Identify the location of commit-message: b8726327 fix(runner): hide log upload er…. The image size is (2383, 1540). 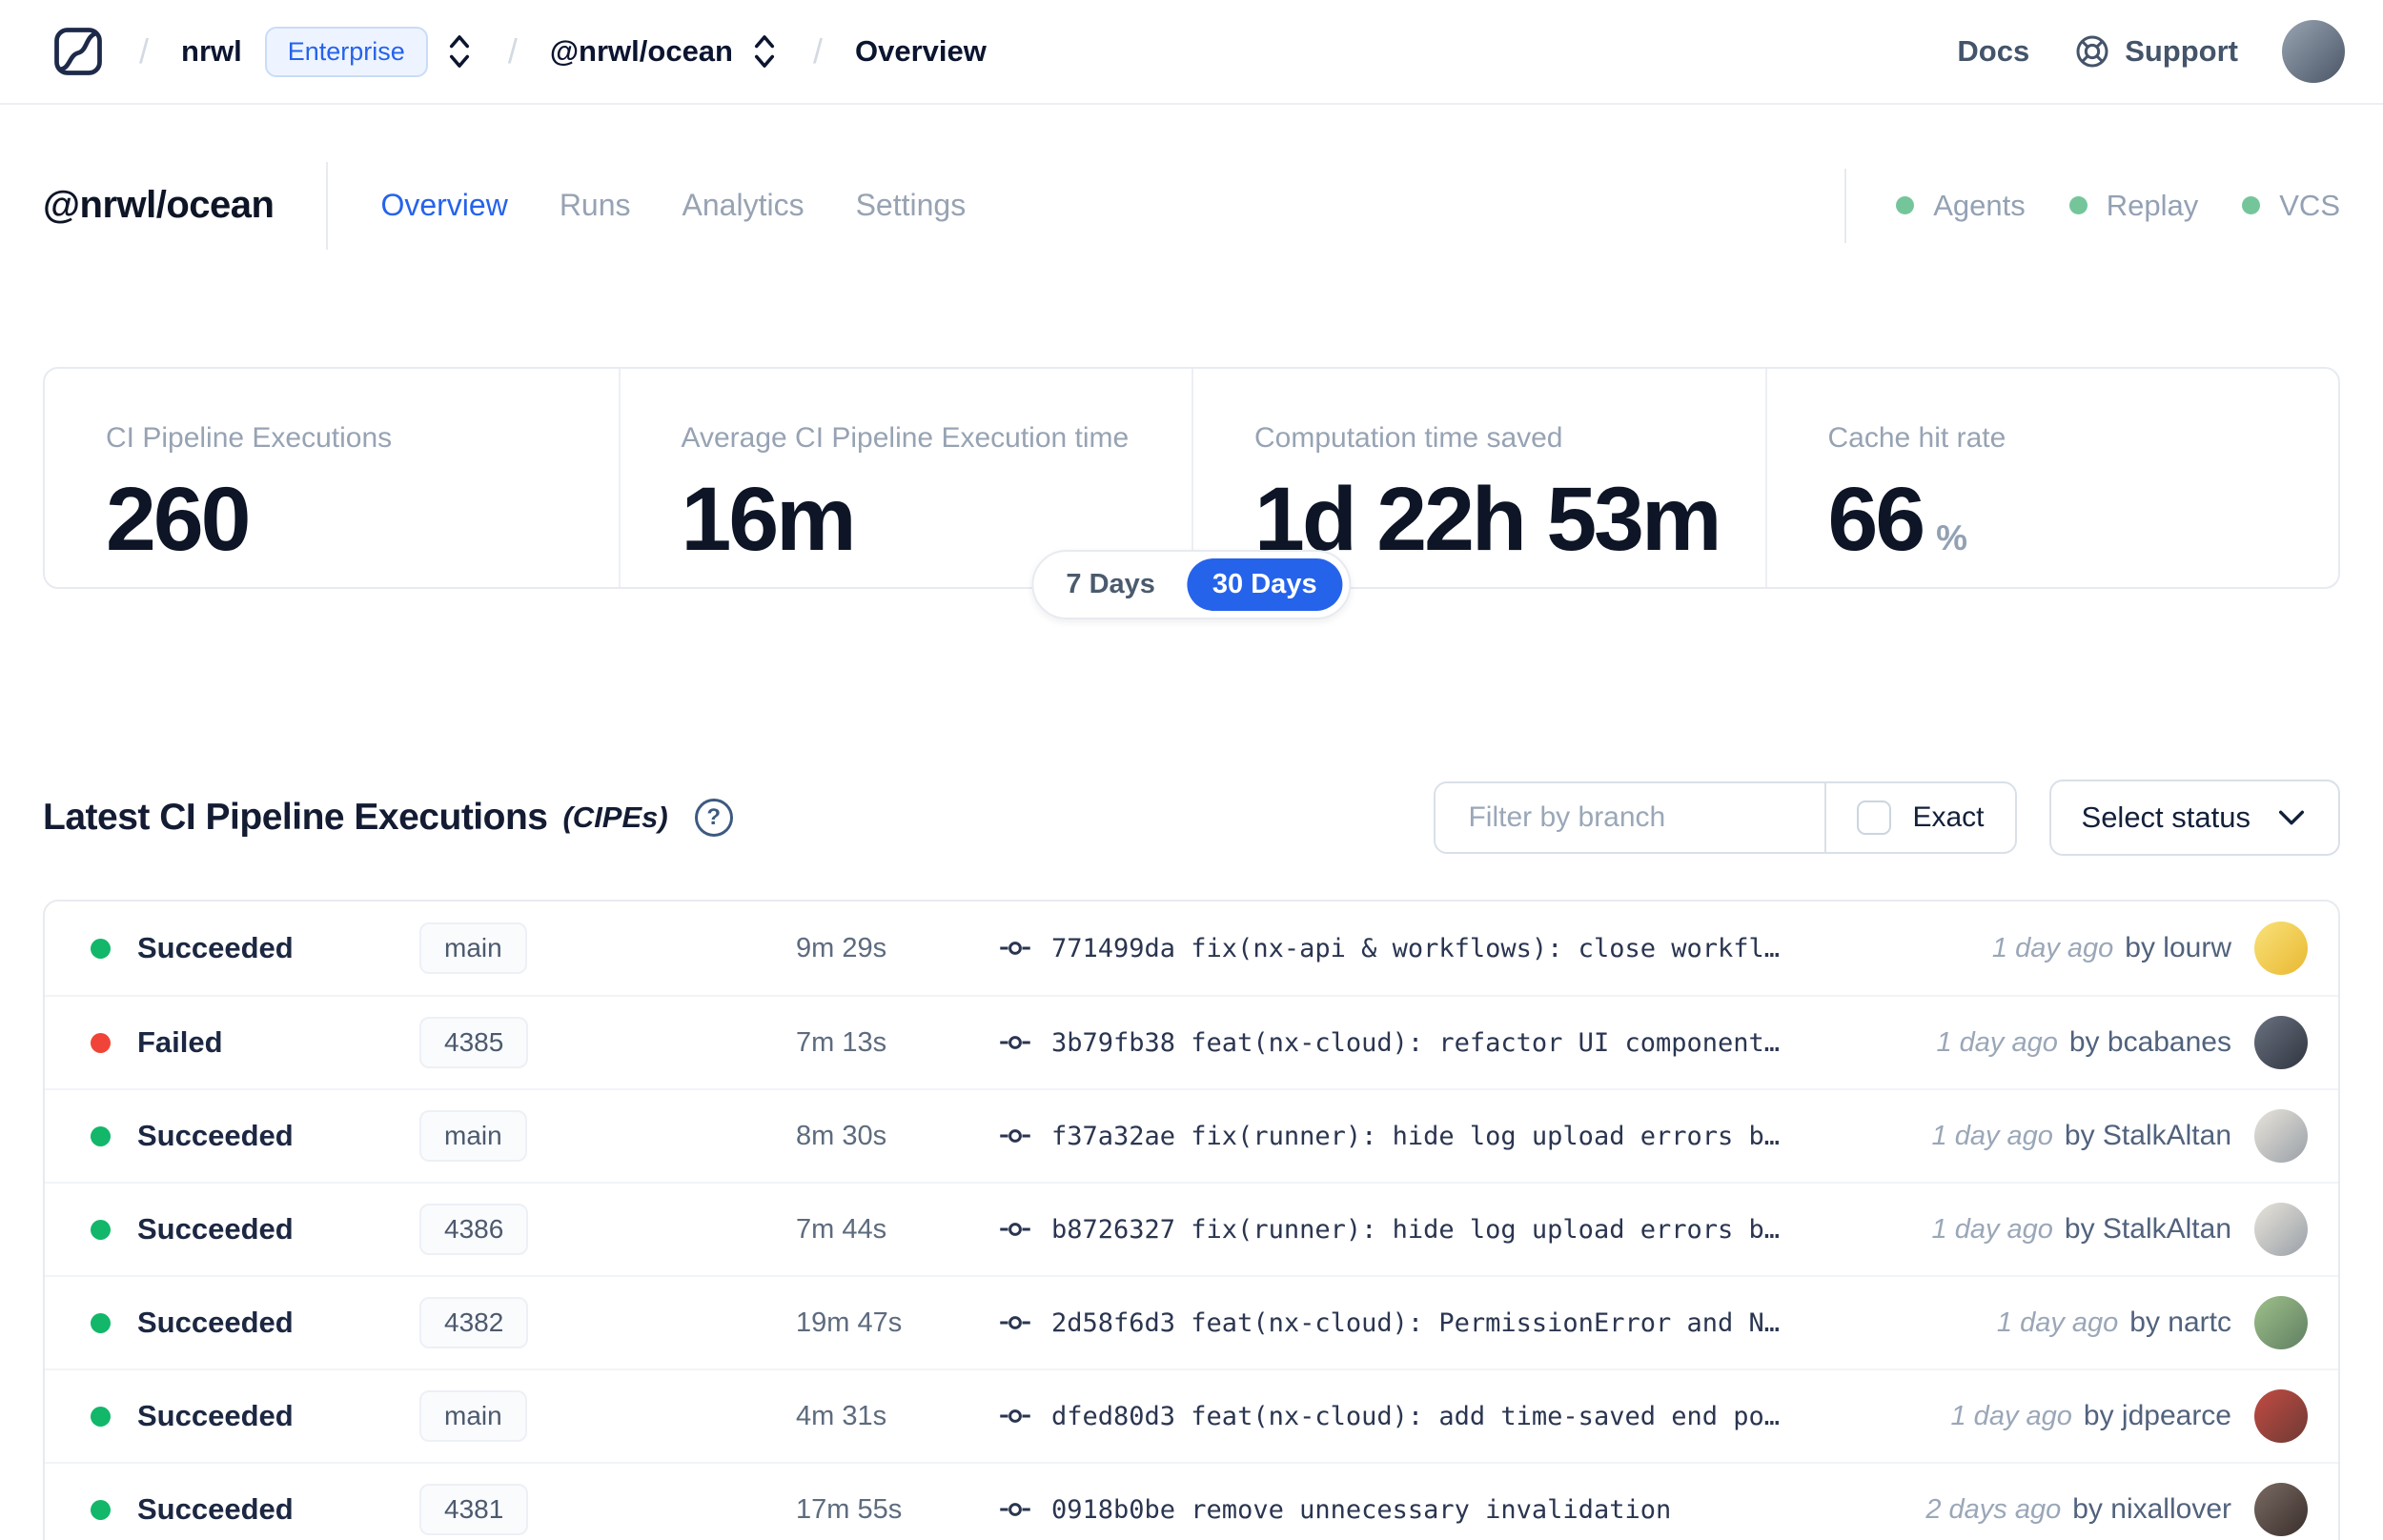
(1416, 1229).